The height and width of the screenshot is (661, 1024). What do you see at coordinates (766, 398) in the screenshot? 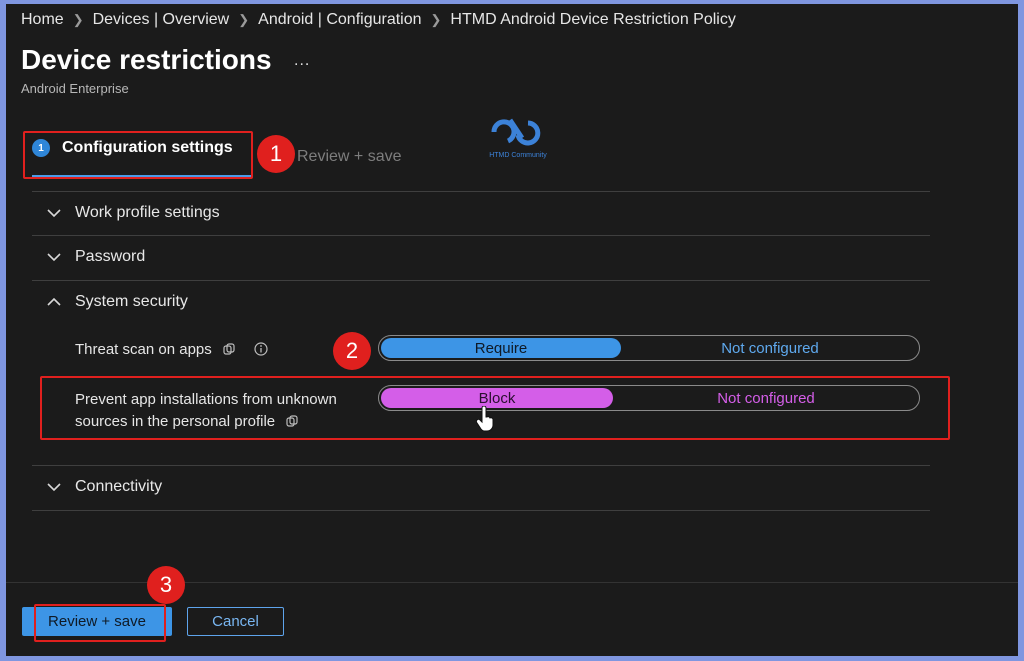
I see `prevent-unknown-option-not-configured: Not configured` at bounding box center [766, 398].